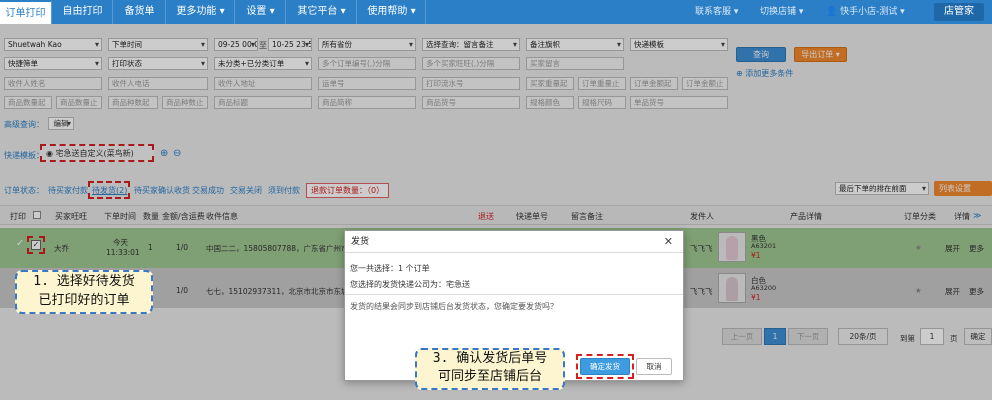  I want to click on dialog-message: 发货的结果会同步到店铺后台发货状态，您确定要发货吗？, so click(454, 306).